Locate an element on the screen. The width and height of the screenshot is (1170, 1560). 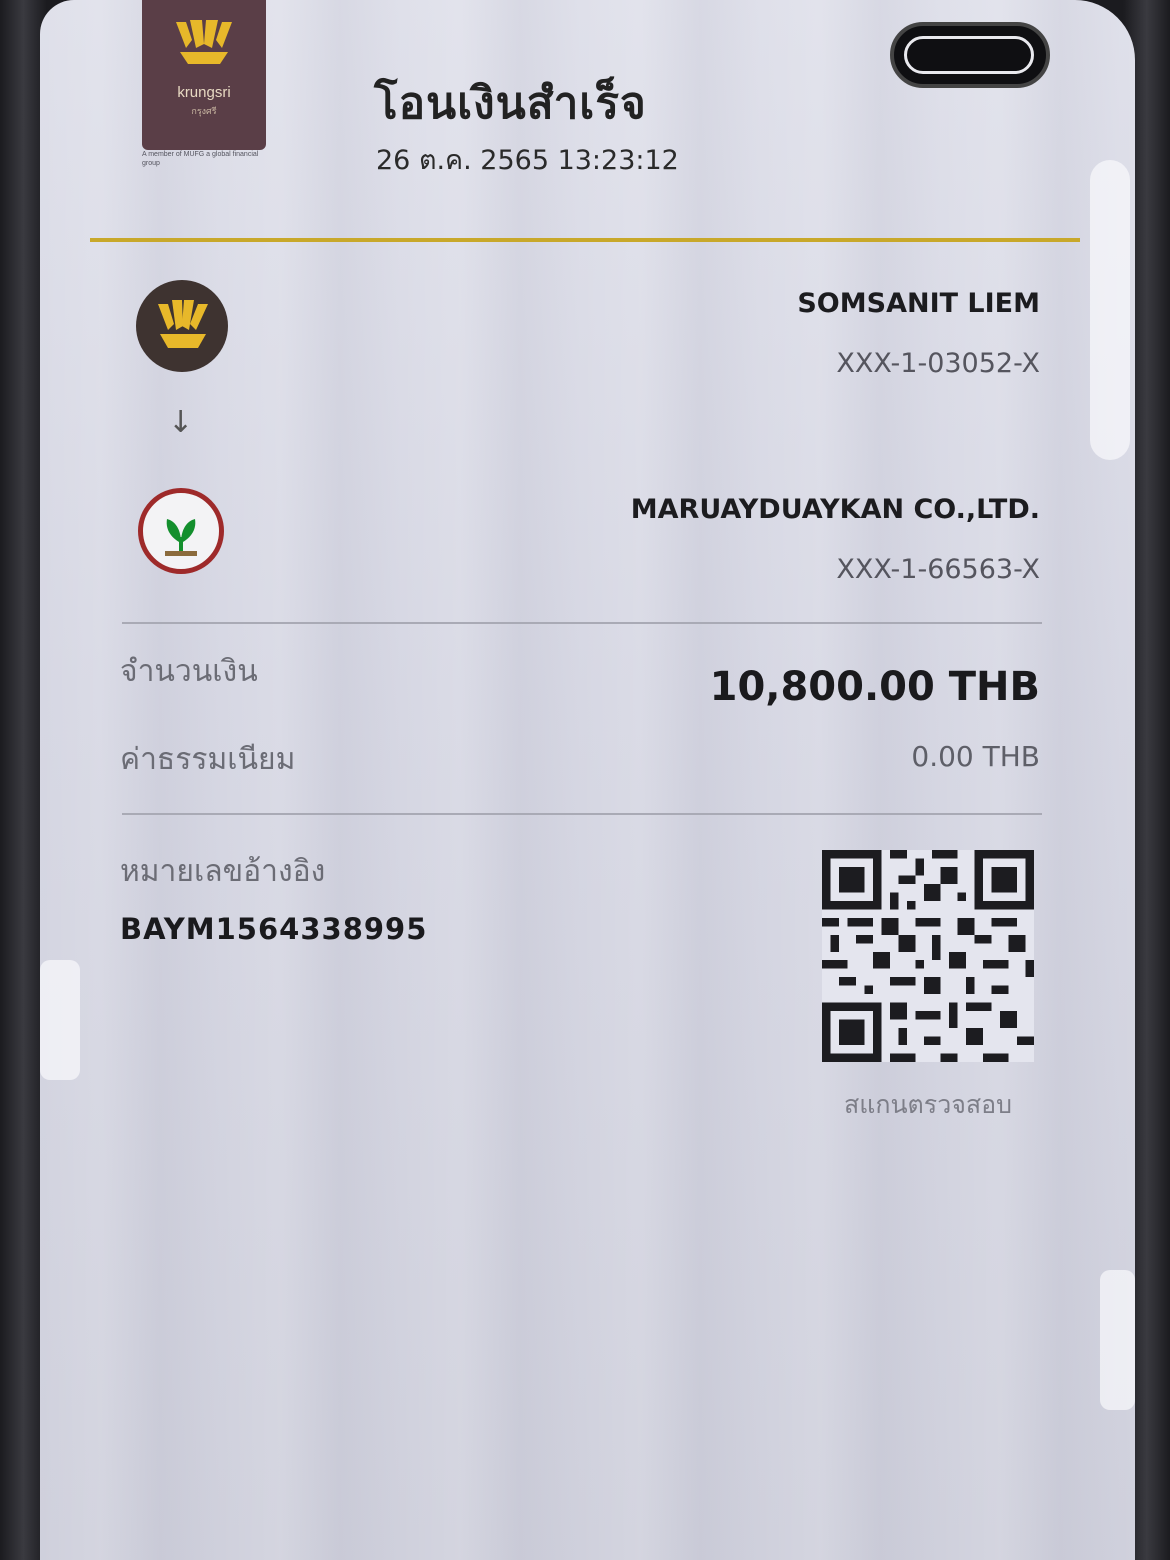
bank-brand-badge: krungsri กรุงศรี is located at coordinates (204, 75).